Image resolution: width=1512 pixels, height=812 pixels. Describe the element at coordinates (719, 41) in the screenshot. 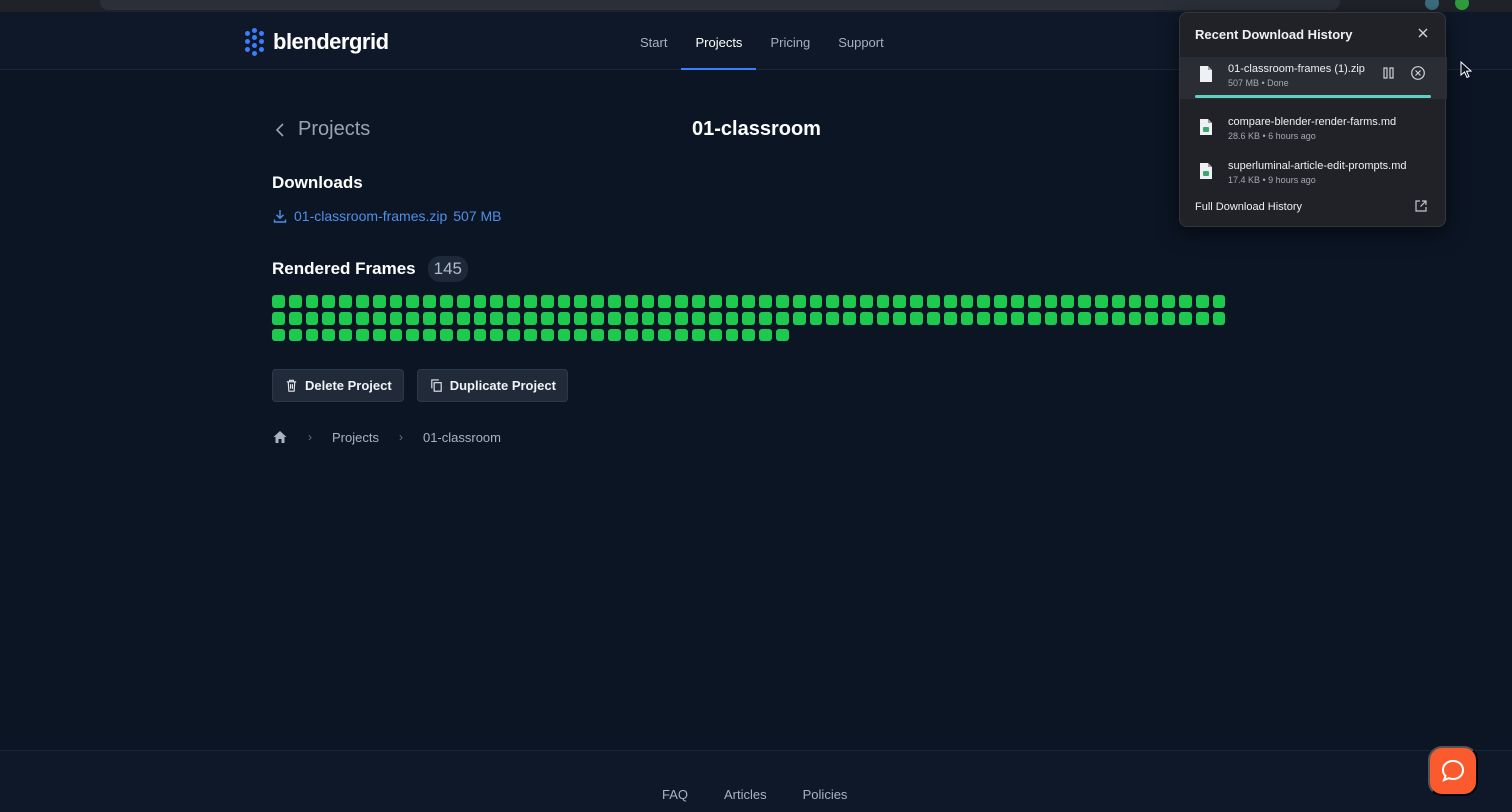

I see `nav-projects: Projects` at that location.